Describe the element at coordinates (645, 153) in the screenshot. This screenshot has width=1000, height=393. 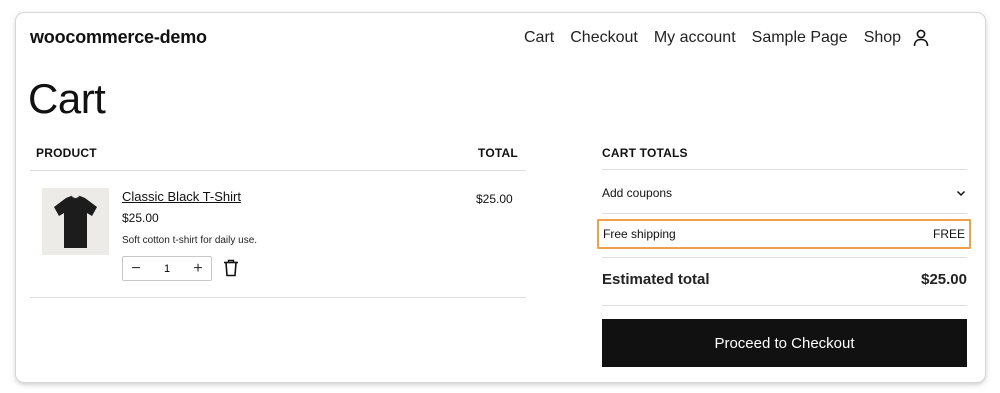
I see `cart-totals-heading: CART TOTALS` at that location.